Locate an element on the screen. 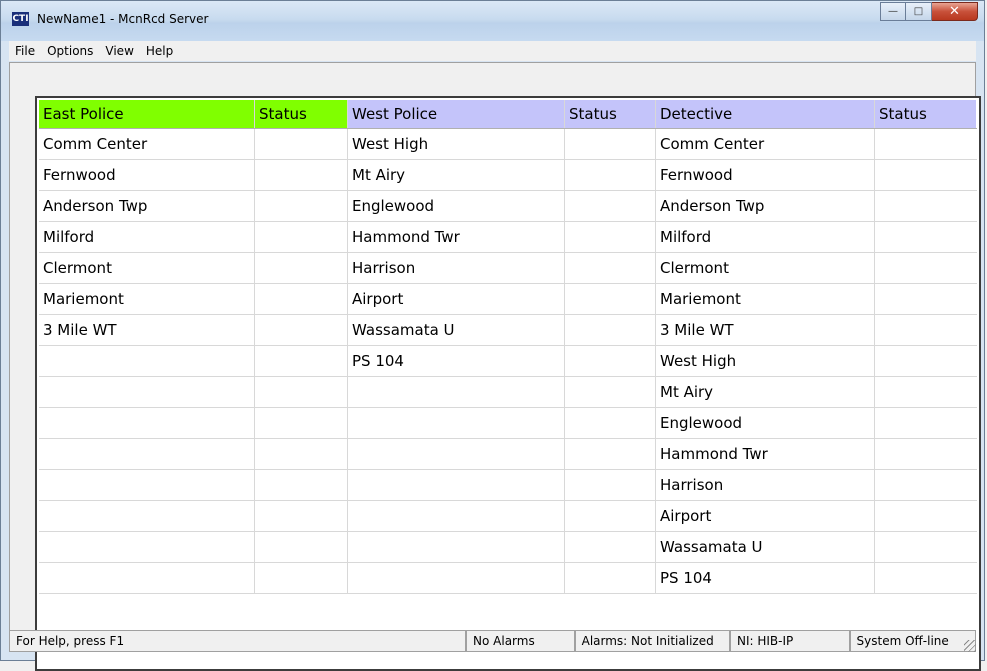  table-row: Mariemont Airport Mariemont is located at coordinates (508, 299).